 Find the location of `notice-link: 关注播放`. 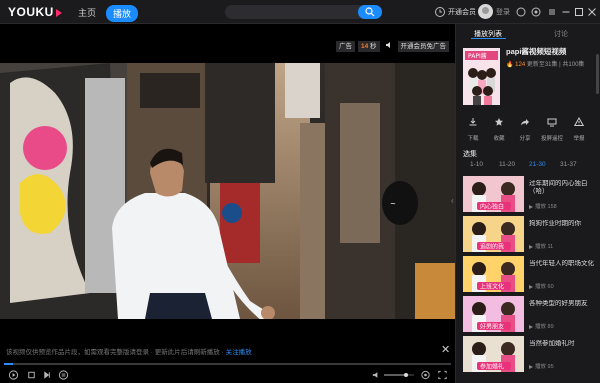

notice-link: 关注播放 is located at coordinates (239, 352).